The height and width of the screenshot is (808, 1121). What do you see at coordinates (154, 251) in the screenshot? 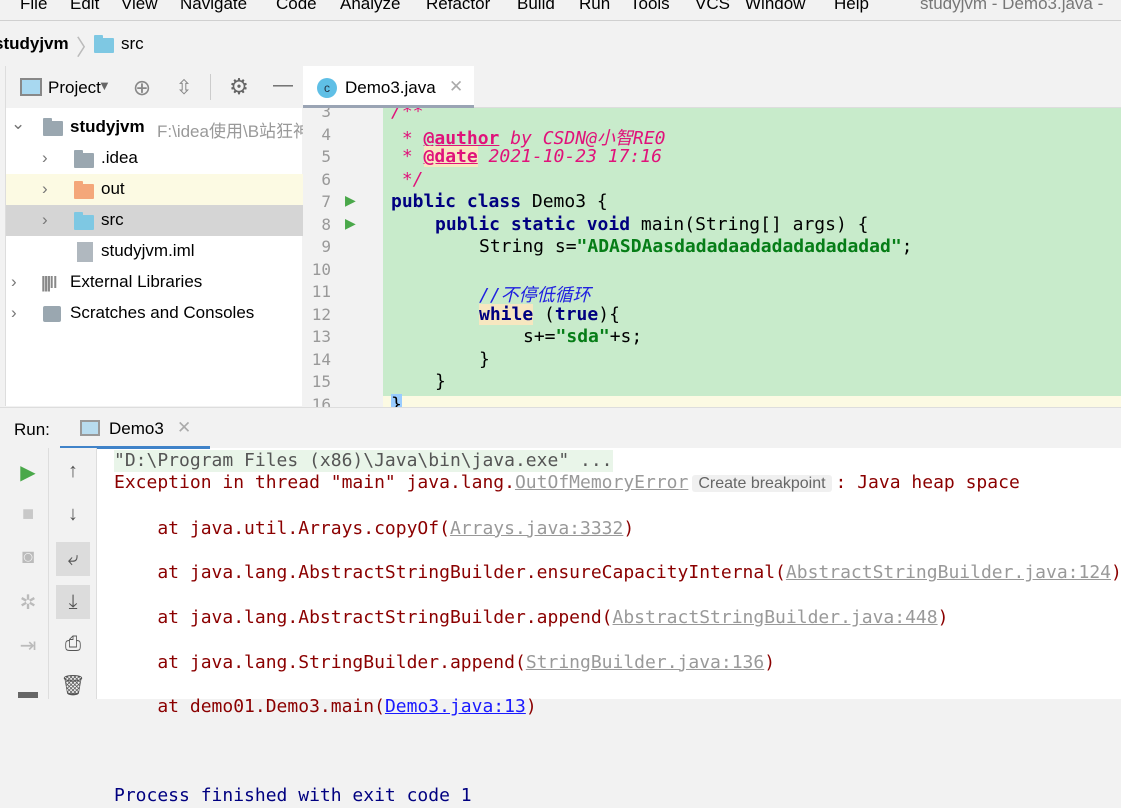
I see `tree-item-iml: studyjvm.iml` at bounding box center [154, 251].